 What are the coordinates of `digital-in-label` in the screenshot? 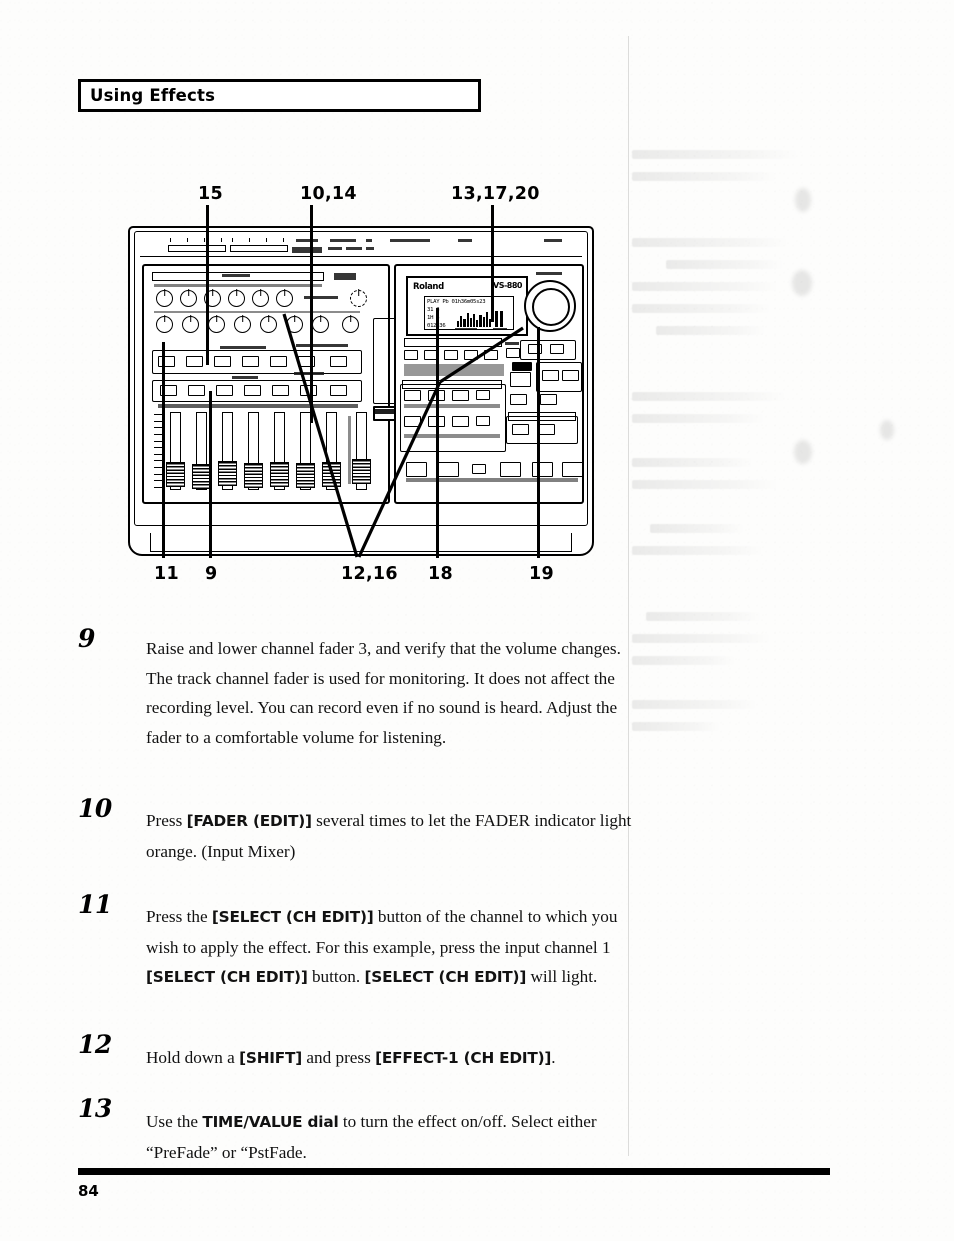 It's located at (345, 276).